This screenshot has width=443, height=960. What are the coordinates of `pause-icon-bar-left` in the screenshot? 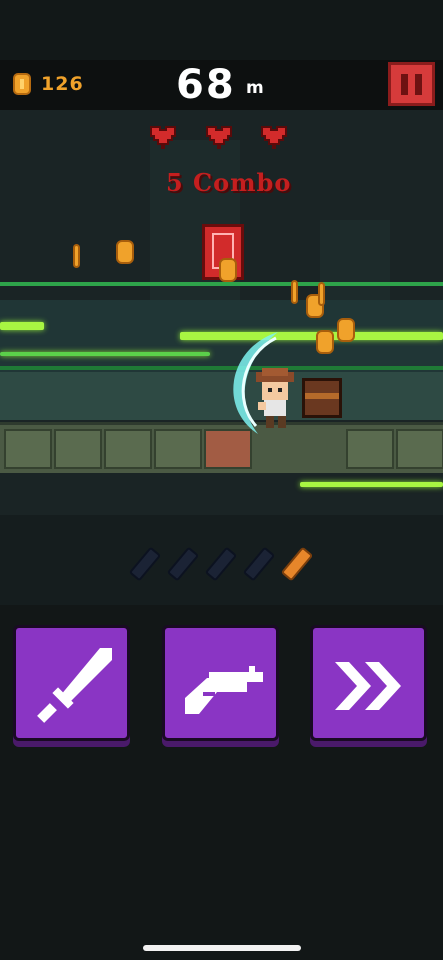 It's located at (404, 84).